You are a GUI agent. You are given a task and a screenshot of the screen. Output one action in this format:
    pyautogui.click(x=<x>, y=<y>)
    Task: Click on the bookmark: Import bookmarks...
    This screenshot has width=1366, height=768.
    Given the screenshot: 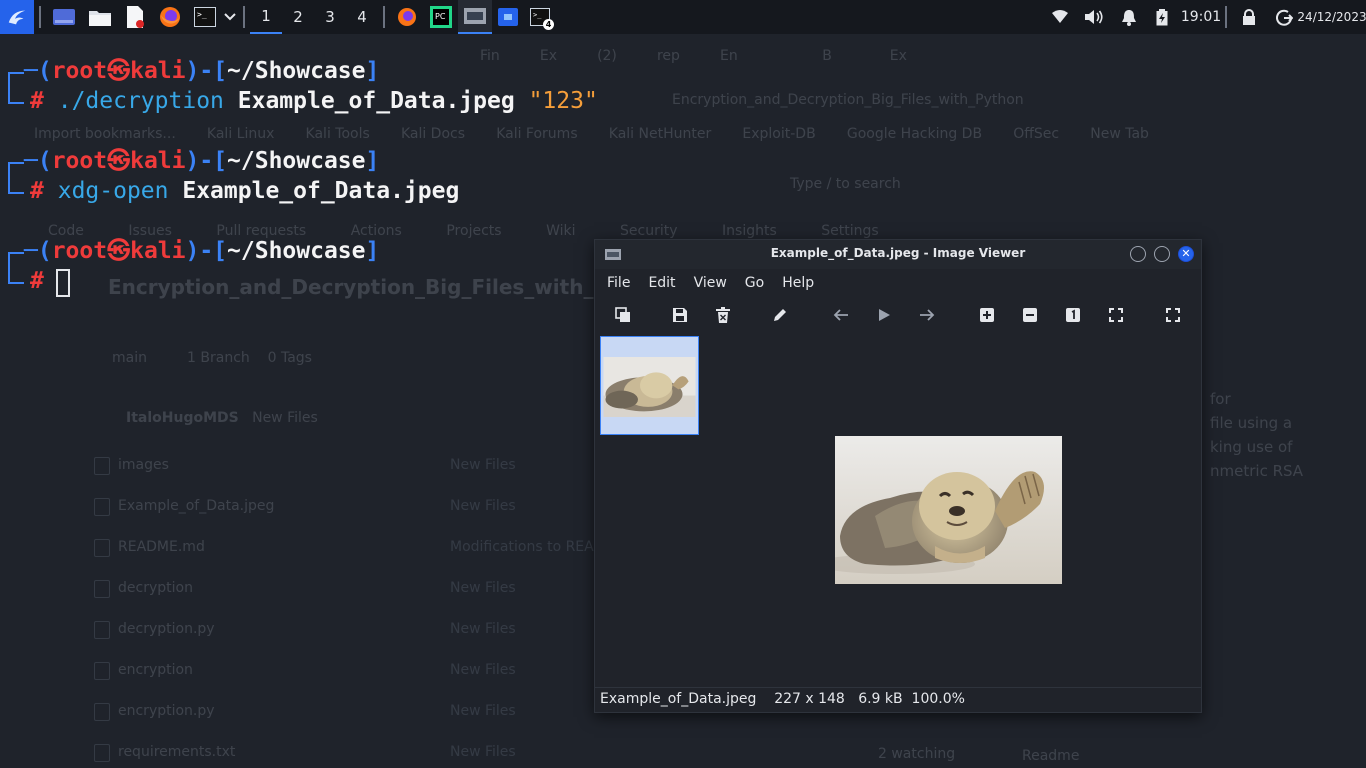 What is the action you would take?
    pyautogui.click(x=105, y=134)
    